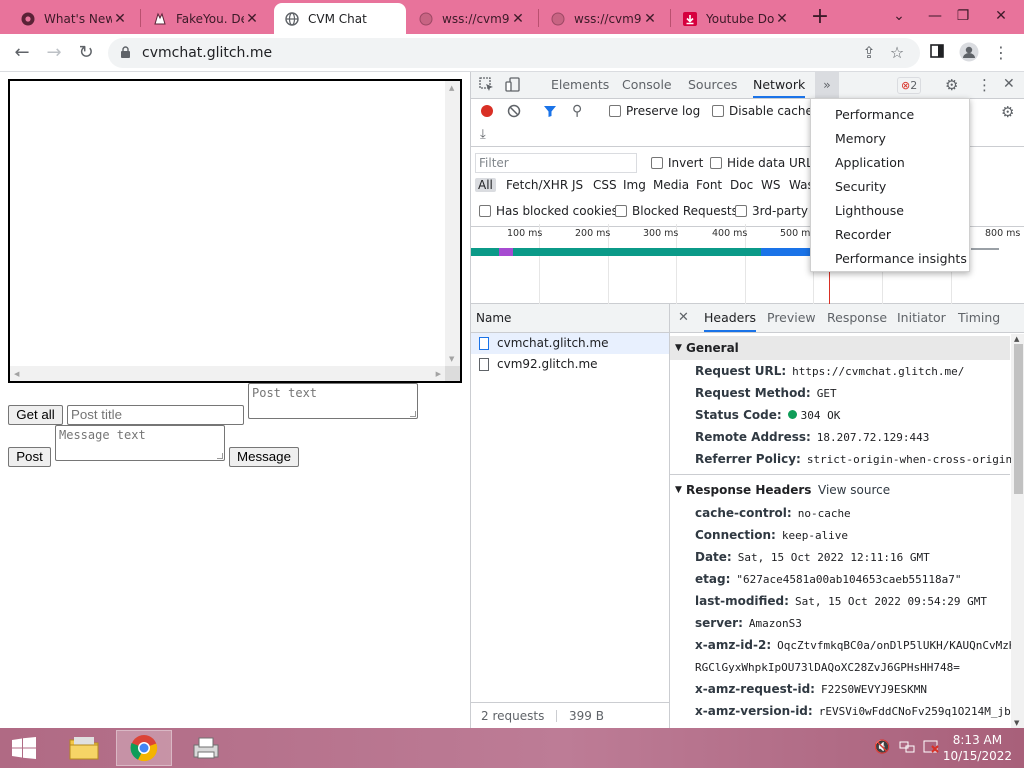 The image size is (1024, 768). Describe the element at coordinates (472, 18) in the screenshot. I see `tab-wss-1: wss://cvm92 ✕` at that location.